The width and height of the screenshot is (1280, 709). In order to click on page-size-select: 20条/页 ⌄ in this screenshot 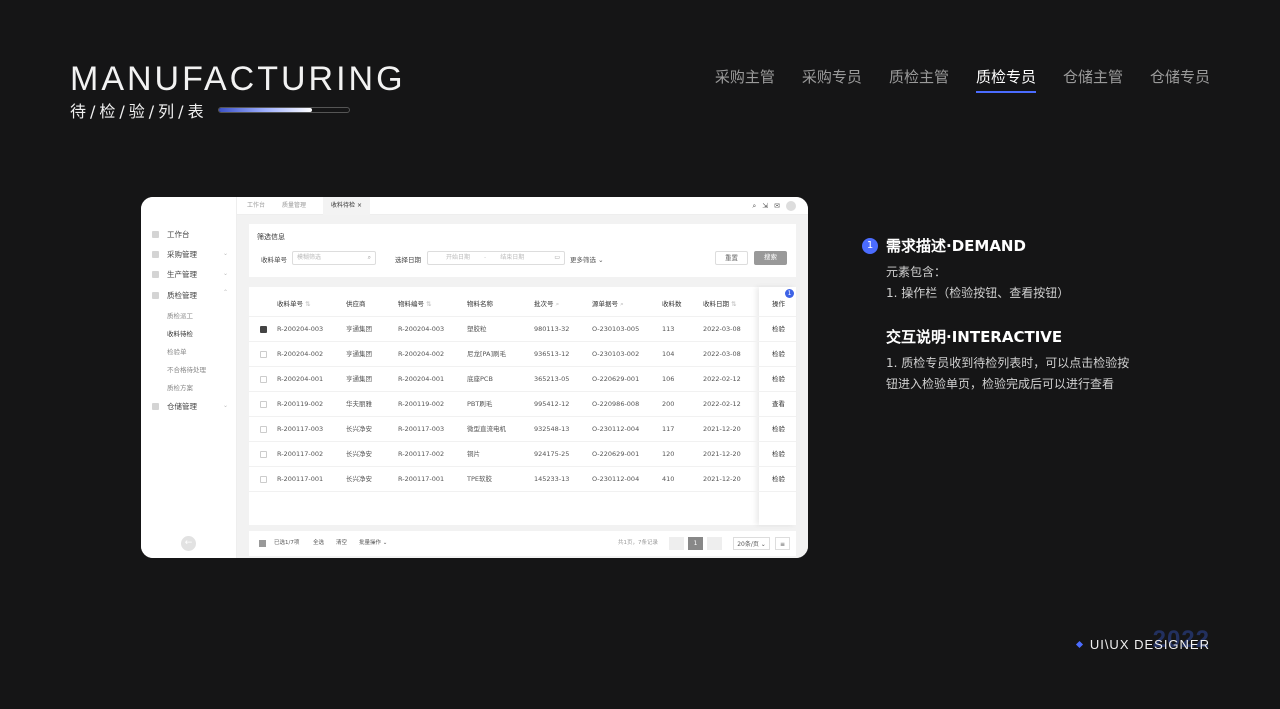, I will do `click(751, 543)`.